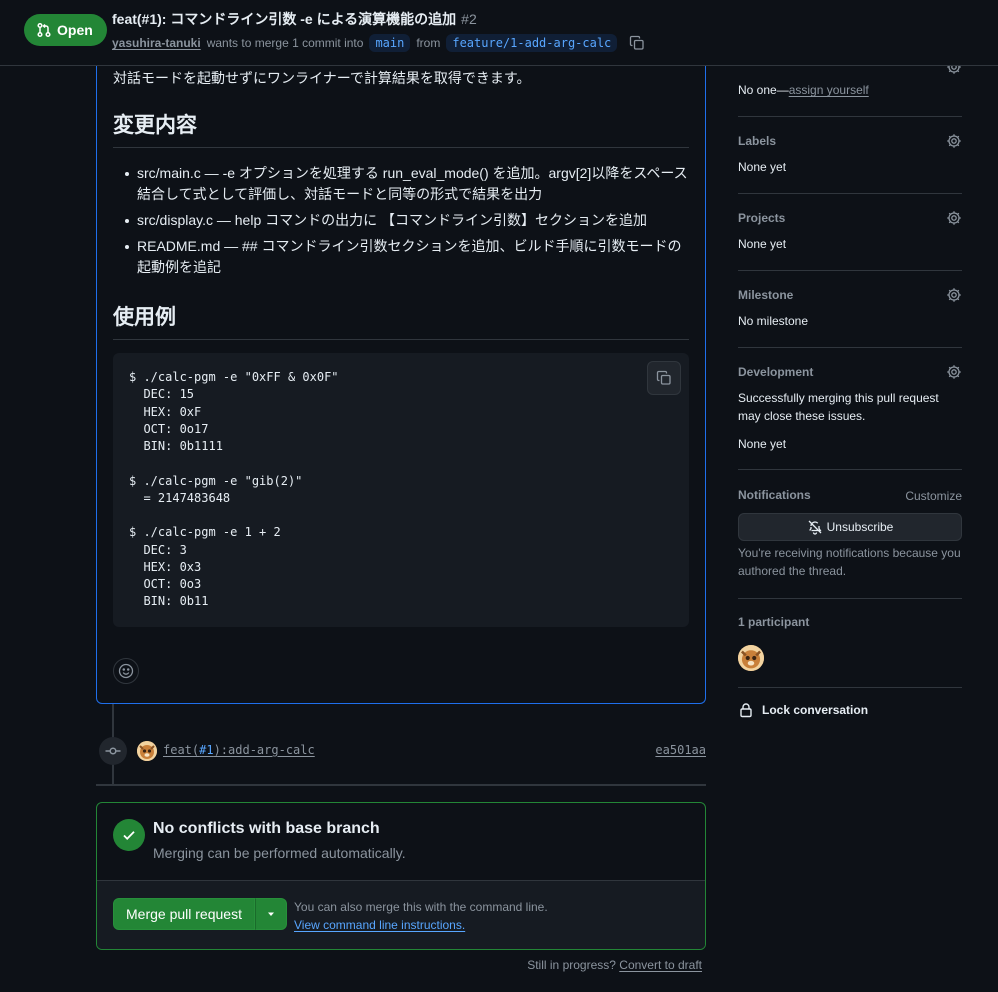  What do you see at coordinates (532, 43) in the screenshot?
I see `head-branch: feature/1-add-arg-calc` at bounding box center [532, 43].